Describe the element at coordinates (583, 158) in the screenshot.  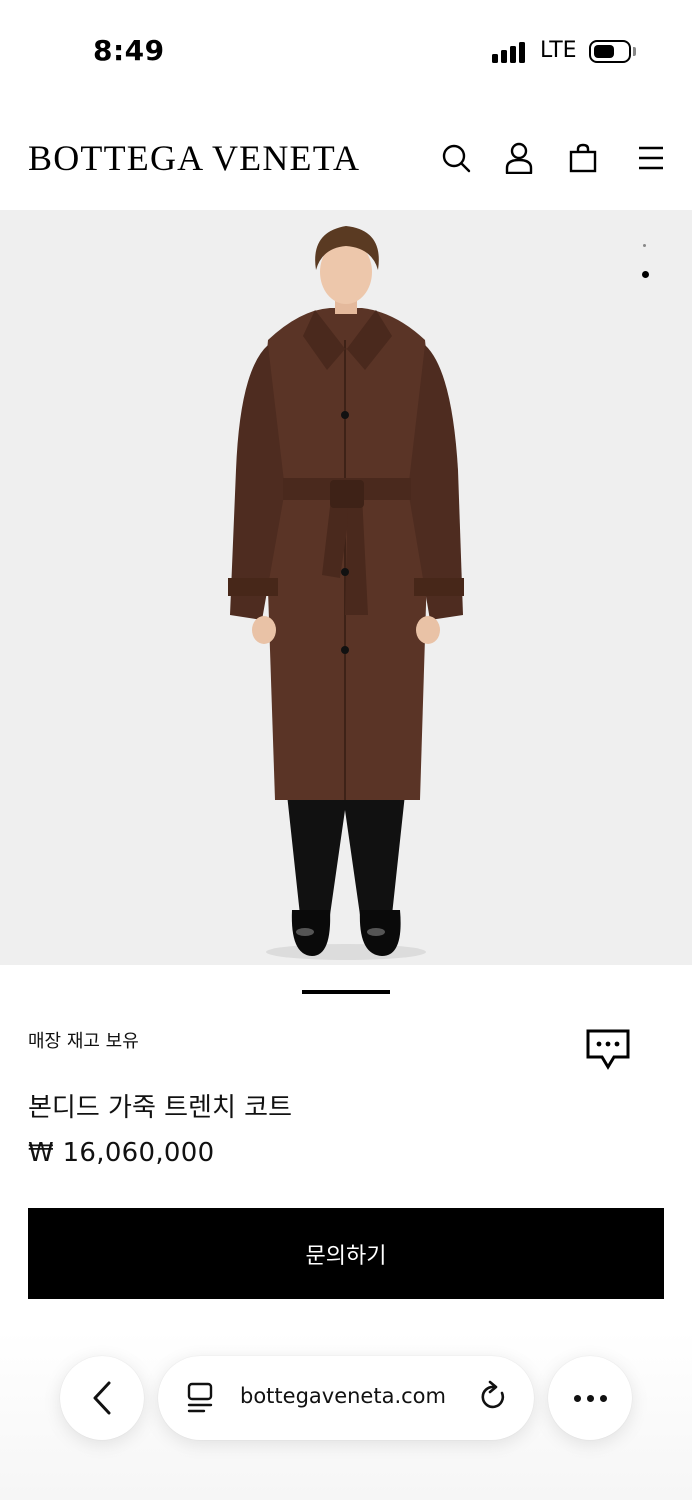
I see `bag-icon` at that location.